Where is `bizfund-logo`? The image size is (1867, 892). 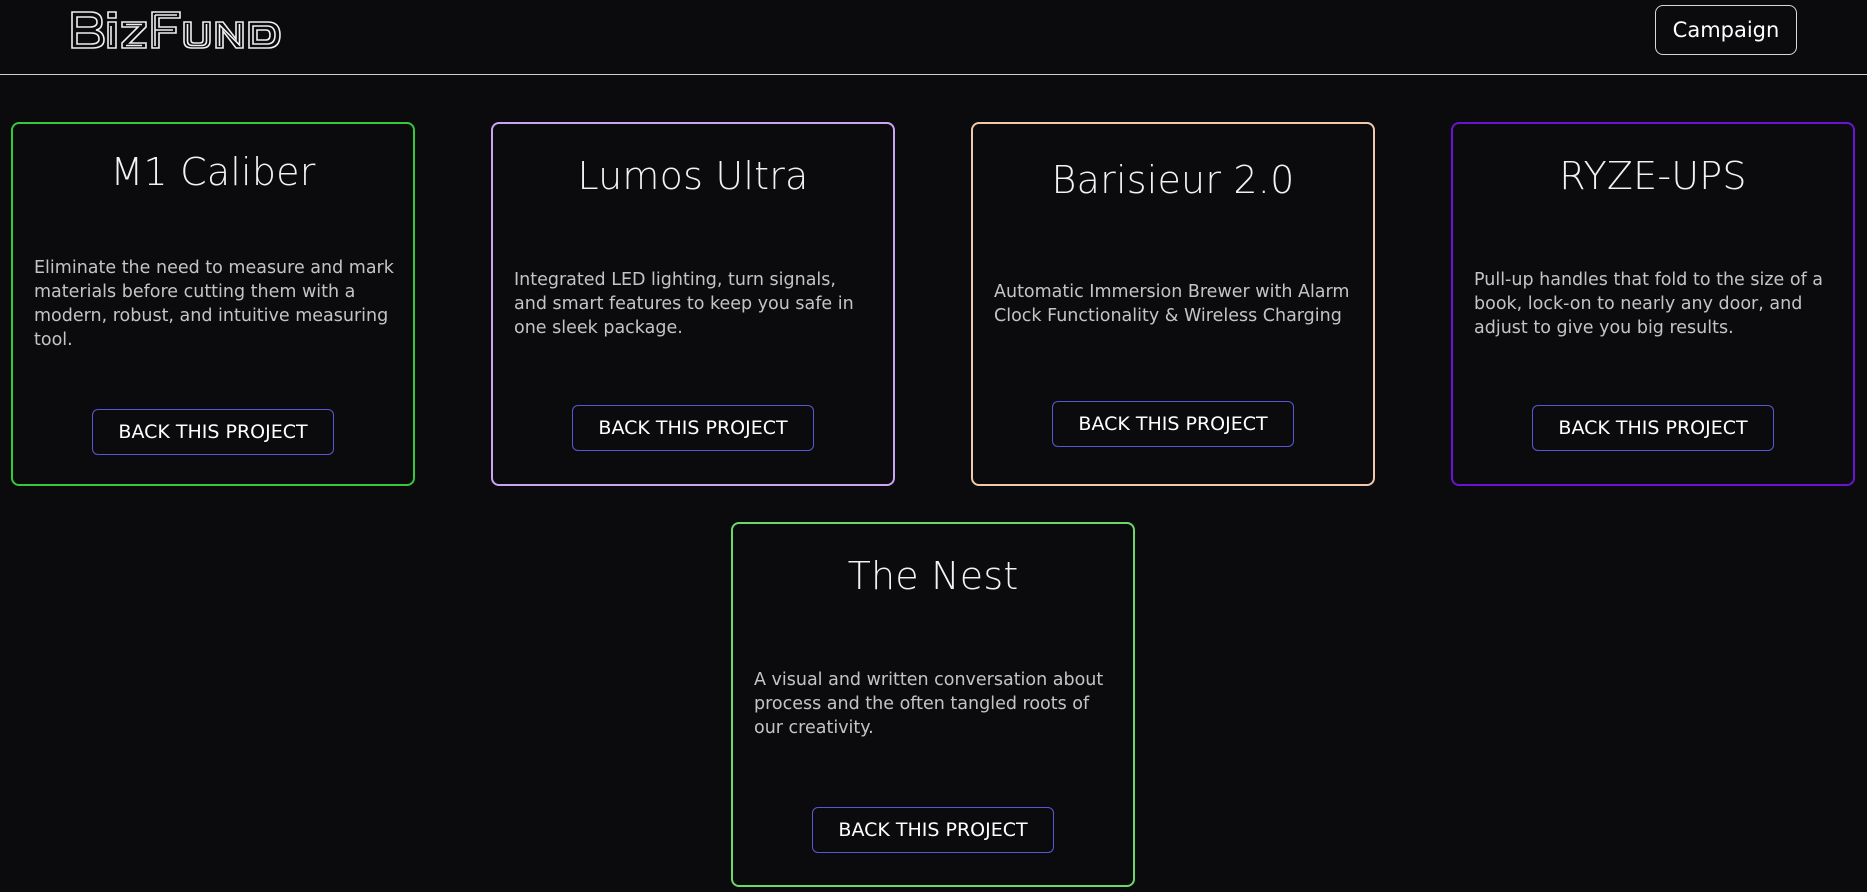 bizfund-logo is located at coordinates (182, 30).